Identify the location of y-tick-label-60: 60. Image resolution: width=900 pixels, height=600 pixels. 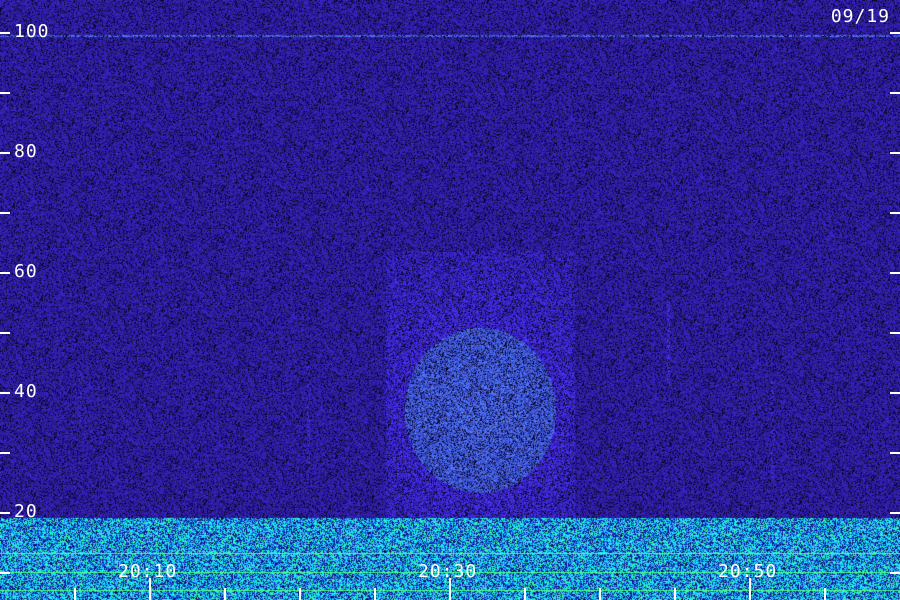
(26, 271).